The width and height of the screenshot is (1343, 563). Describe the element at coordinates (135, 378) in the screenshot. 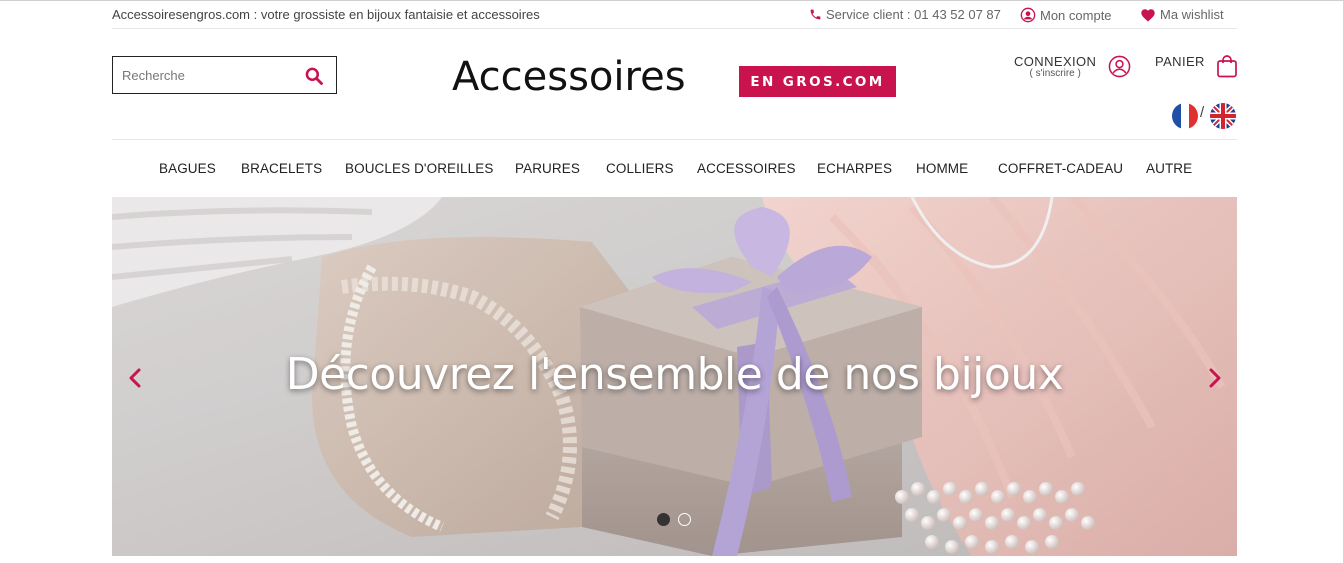

I see `chevron-left-icon` at that location.